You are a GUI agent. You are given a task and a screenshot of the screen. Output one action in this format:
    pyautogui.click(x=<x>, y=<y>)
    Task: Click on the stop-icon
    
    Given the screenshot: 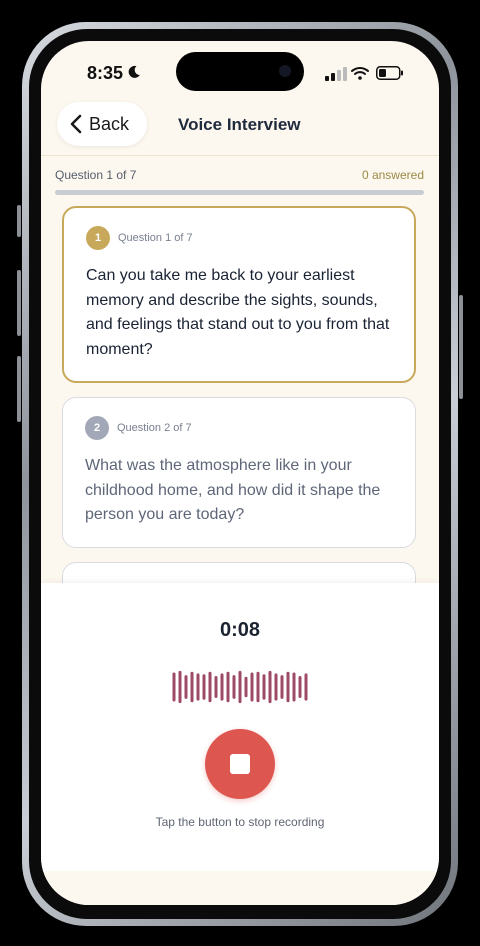 What is the action you would take?
    pyautogui.click(x=240, y=764)
    